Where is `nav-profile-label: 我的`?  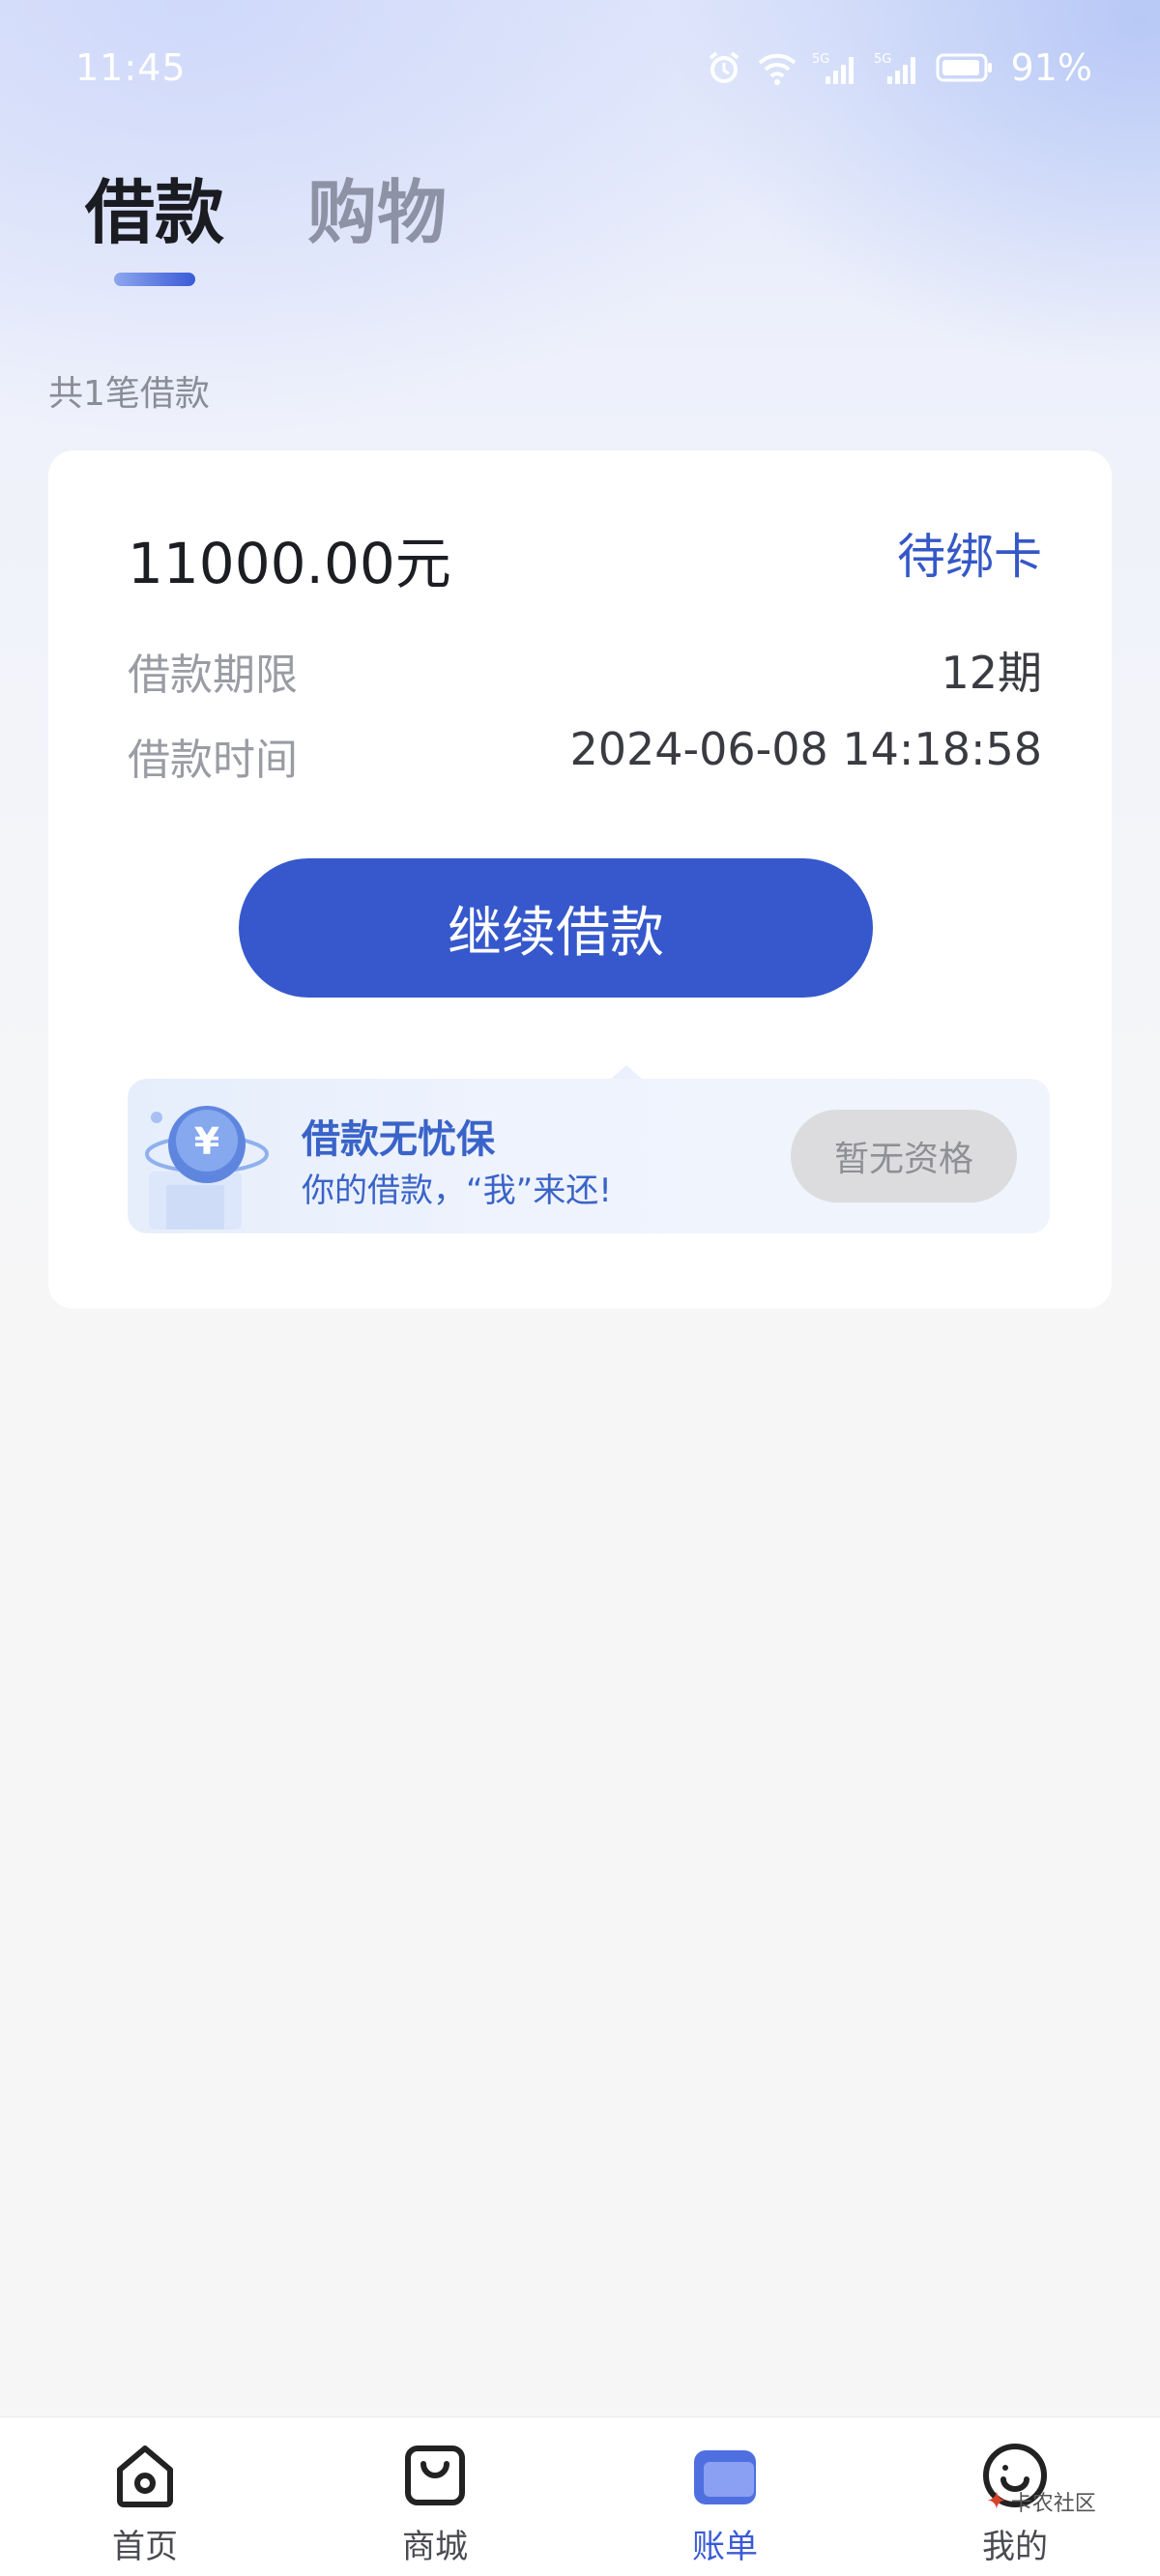 nav-profile-label: 我的 is located at coordinates (1015, 2547).